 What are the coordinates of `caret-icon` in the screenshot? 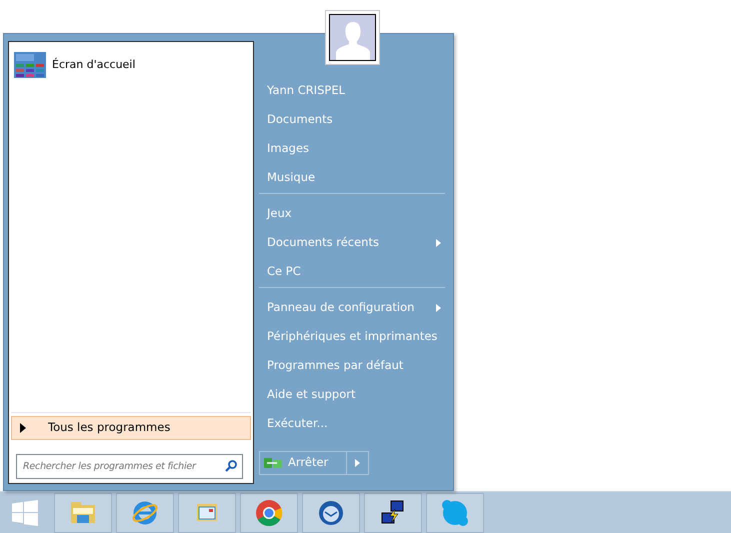 It's located at (357, 463).